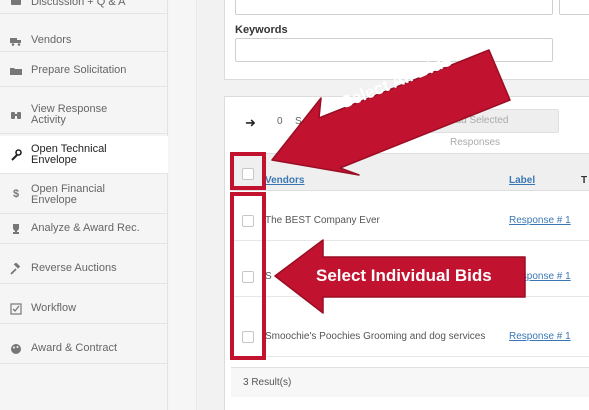 The image size is (589, 410). I want to click on sidebar-item-label: Open Technical Envelope, so click(69, 154).